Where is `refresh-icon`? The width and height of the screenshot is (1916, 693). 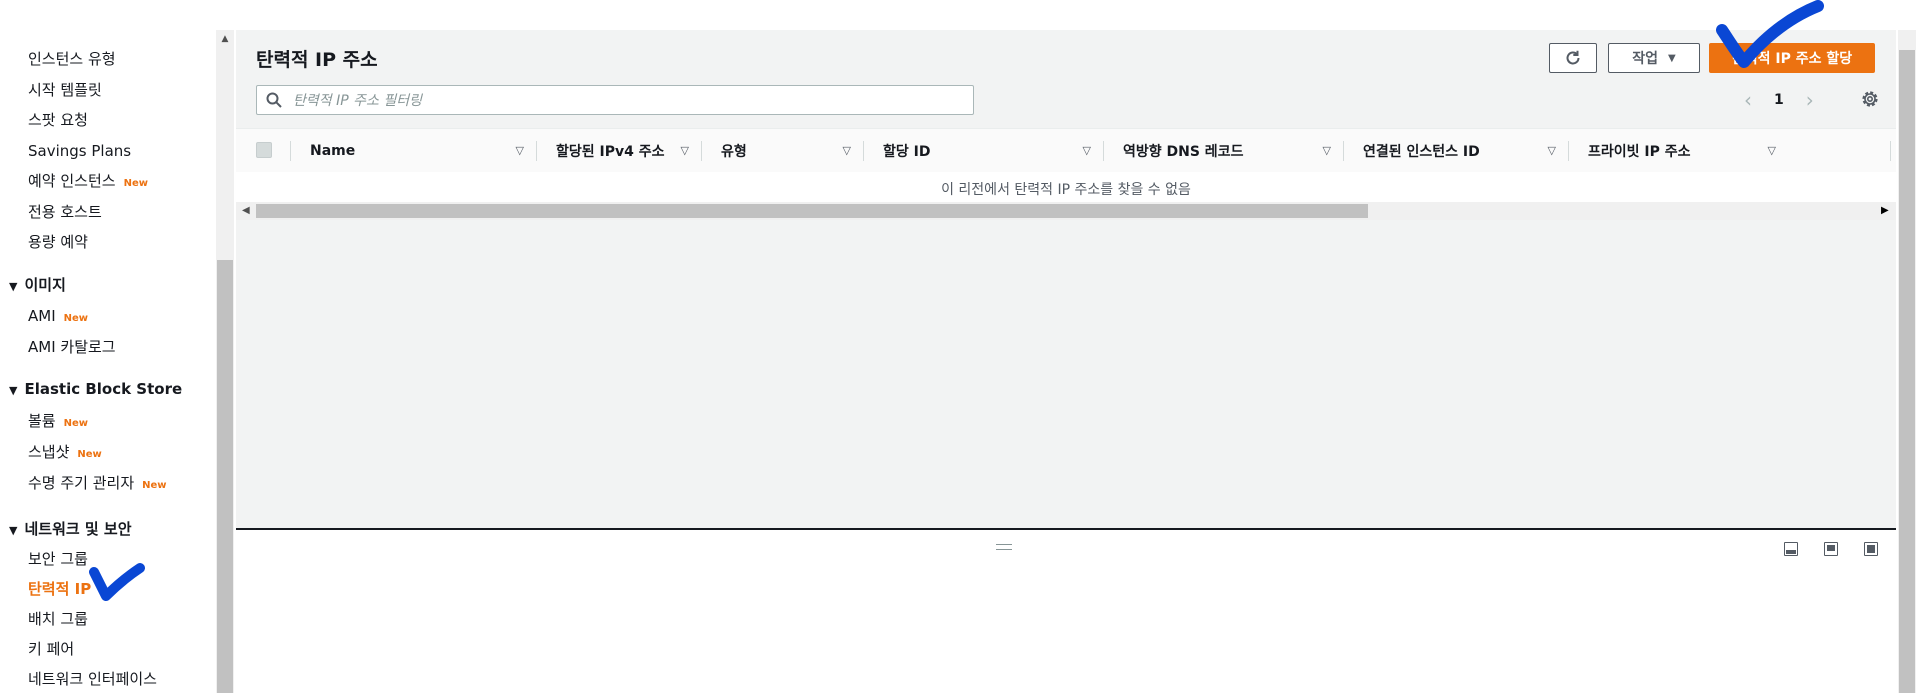 refresh-icon is located at coordinates (1573, 57).